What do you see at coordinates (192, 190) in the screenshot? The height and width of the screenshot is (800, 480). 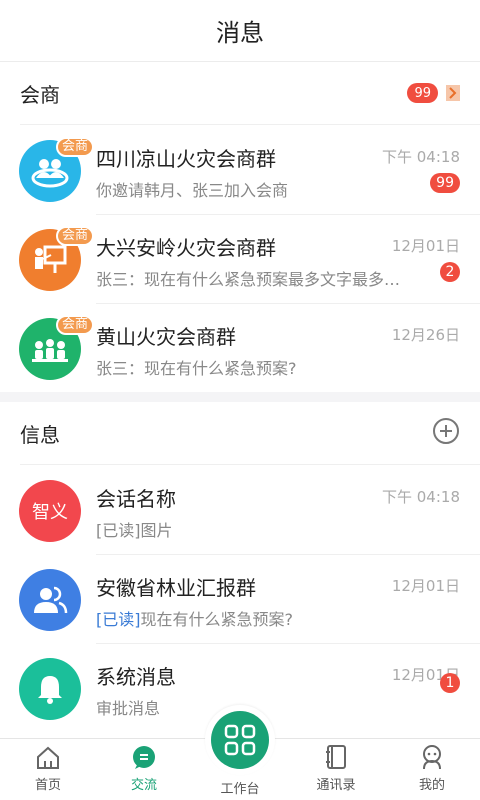 I see `item-preview: 你邀请韩月、张三加入会商` at bounding box center [192, 190].